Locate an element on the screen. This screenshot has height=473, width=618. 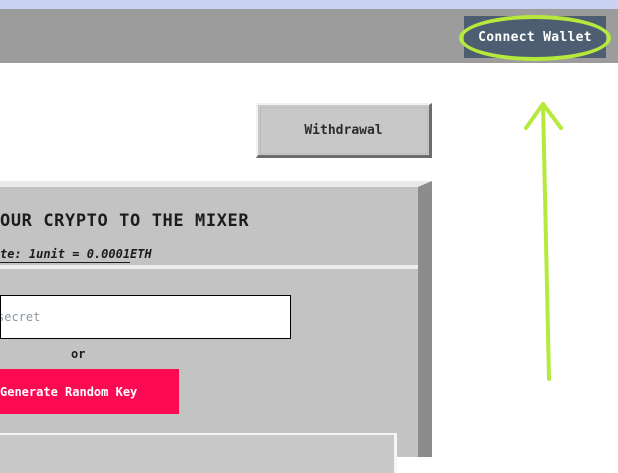
rate-underline is located at coordinates (65, 262).